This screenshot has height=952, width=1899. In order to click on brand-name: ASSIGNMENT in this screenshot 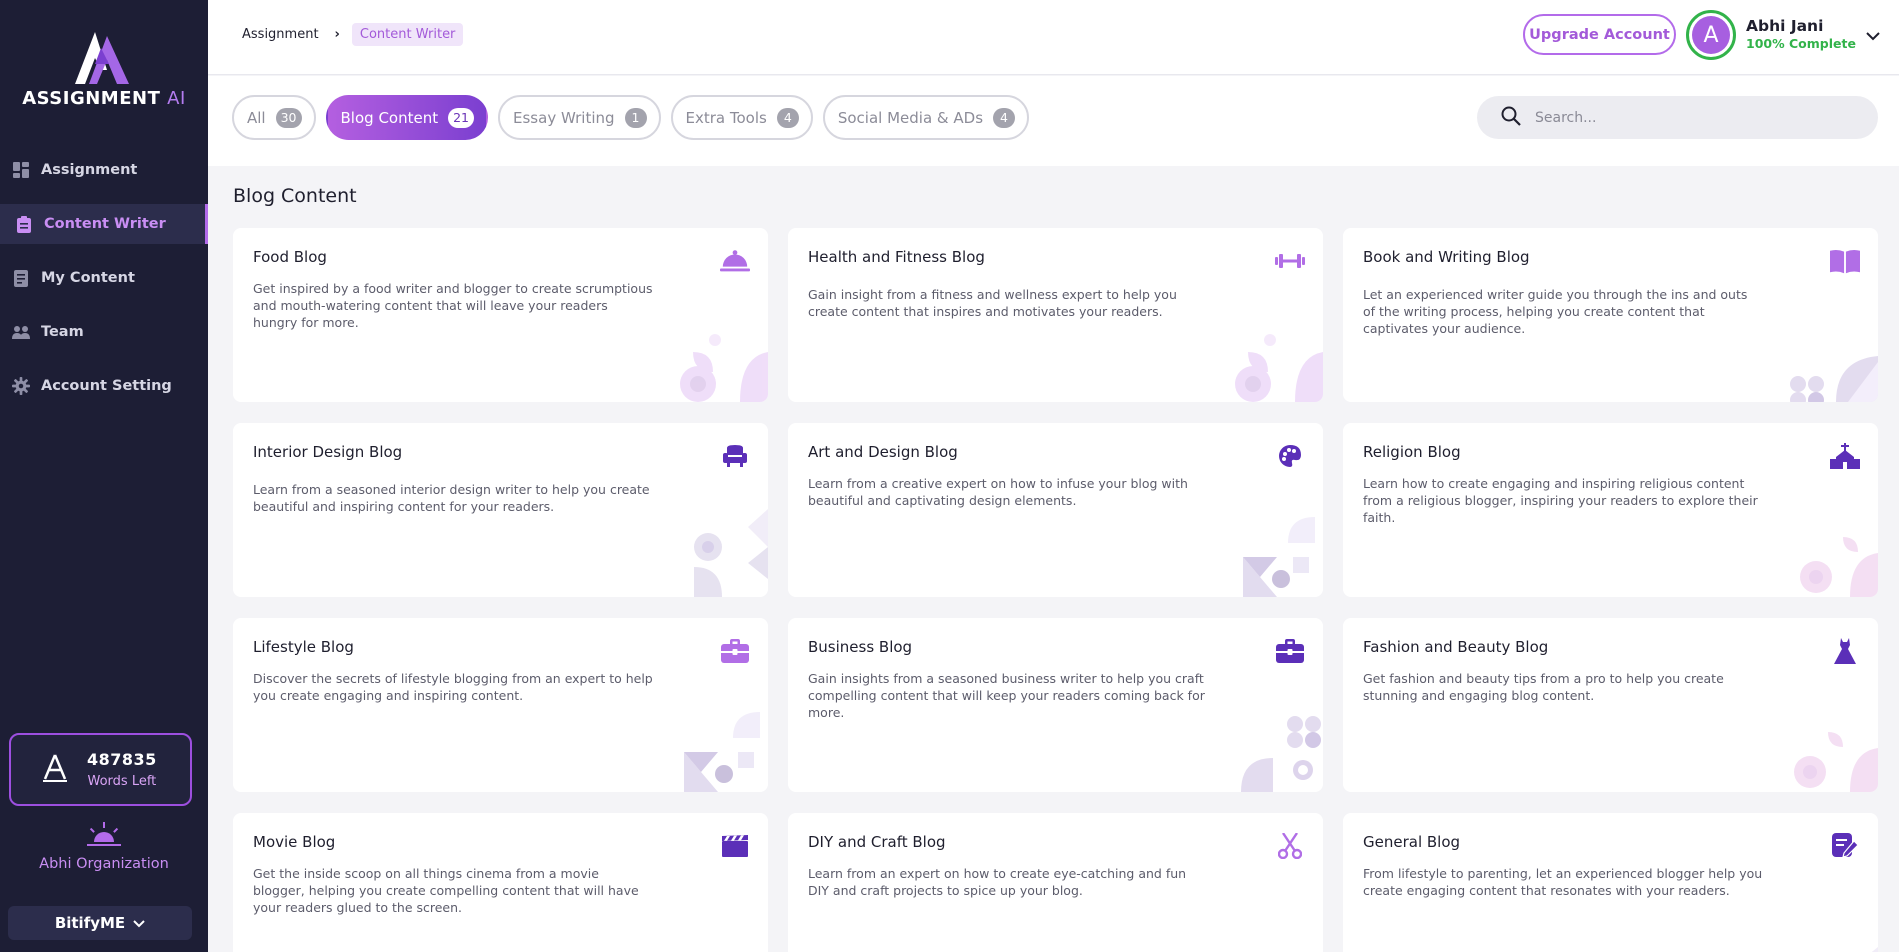, I will do `click(91, 98)`.